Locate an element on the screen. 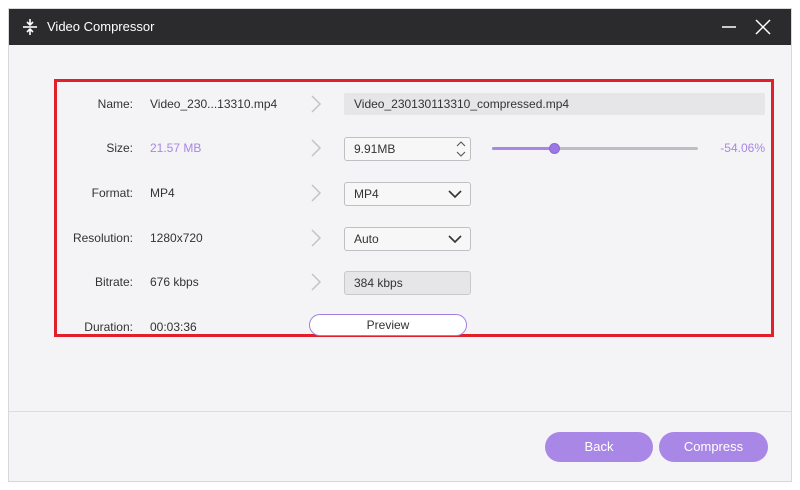 This screenshot has height=490, width=800. output-size-value: 9.91MB is located at coordinates (375, 149).